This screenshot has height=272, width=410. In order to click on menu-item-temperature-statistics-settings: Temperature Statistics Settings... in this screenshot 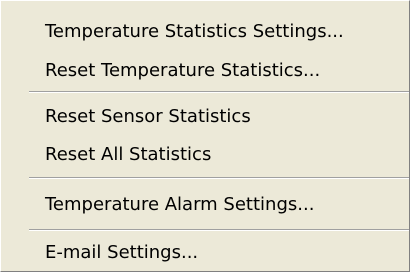, I will do `click(194, 32)`.